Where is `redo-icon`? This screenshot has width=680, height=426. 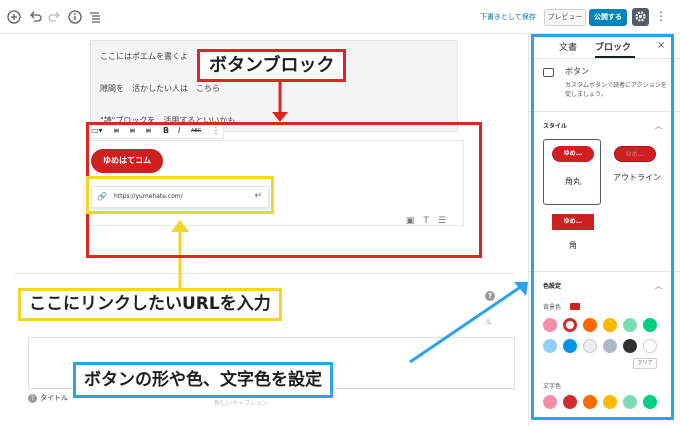
redo-icon is located at coordinates (55, 17).